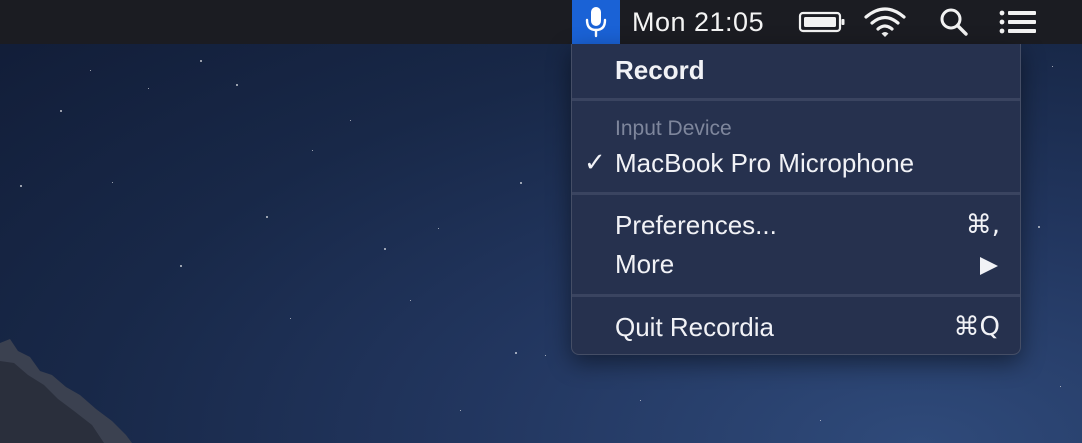 The height and width of the screenshot is (443, 1082). I want to click on search-icon, so click(954, 22).